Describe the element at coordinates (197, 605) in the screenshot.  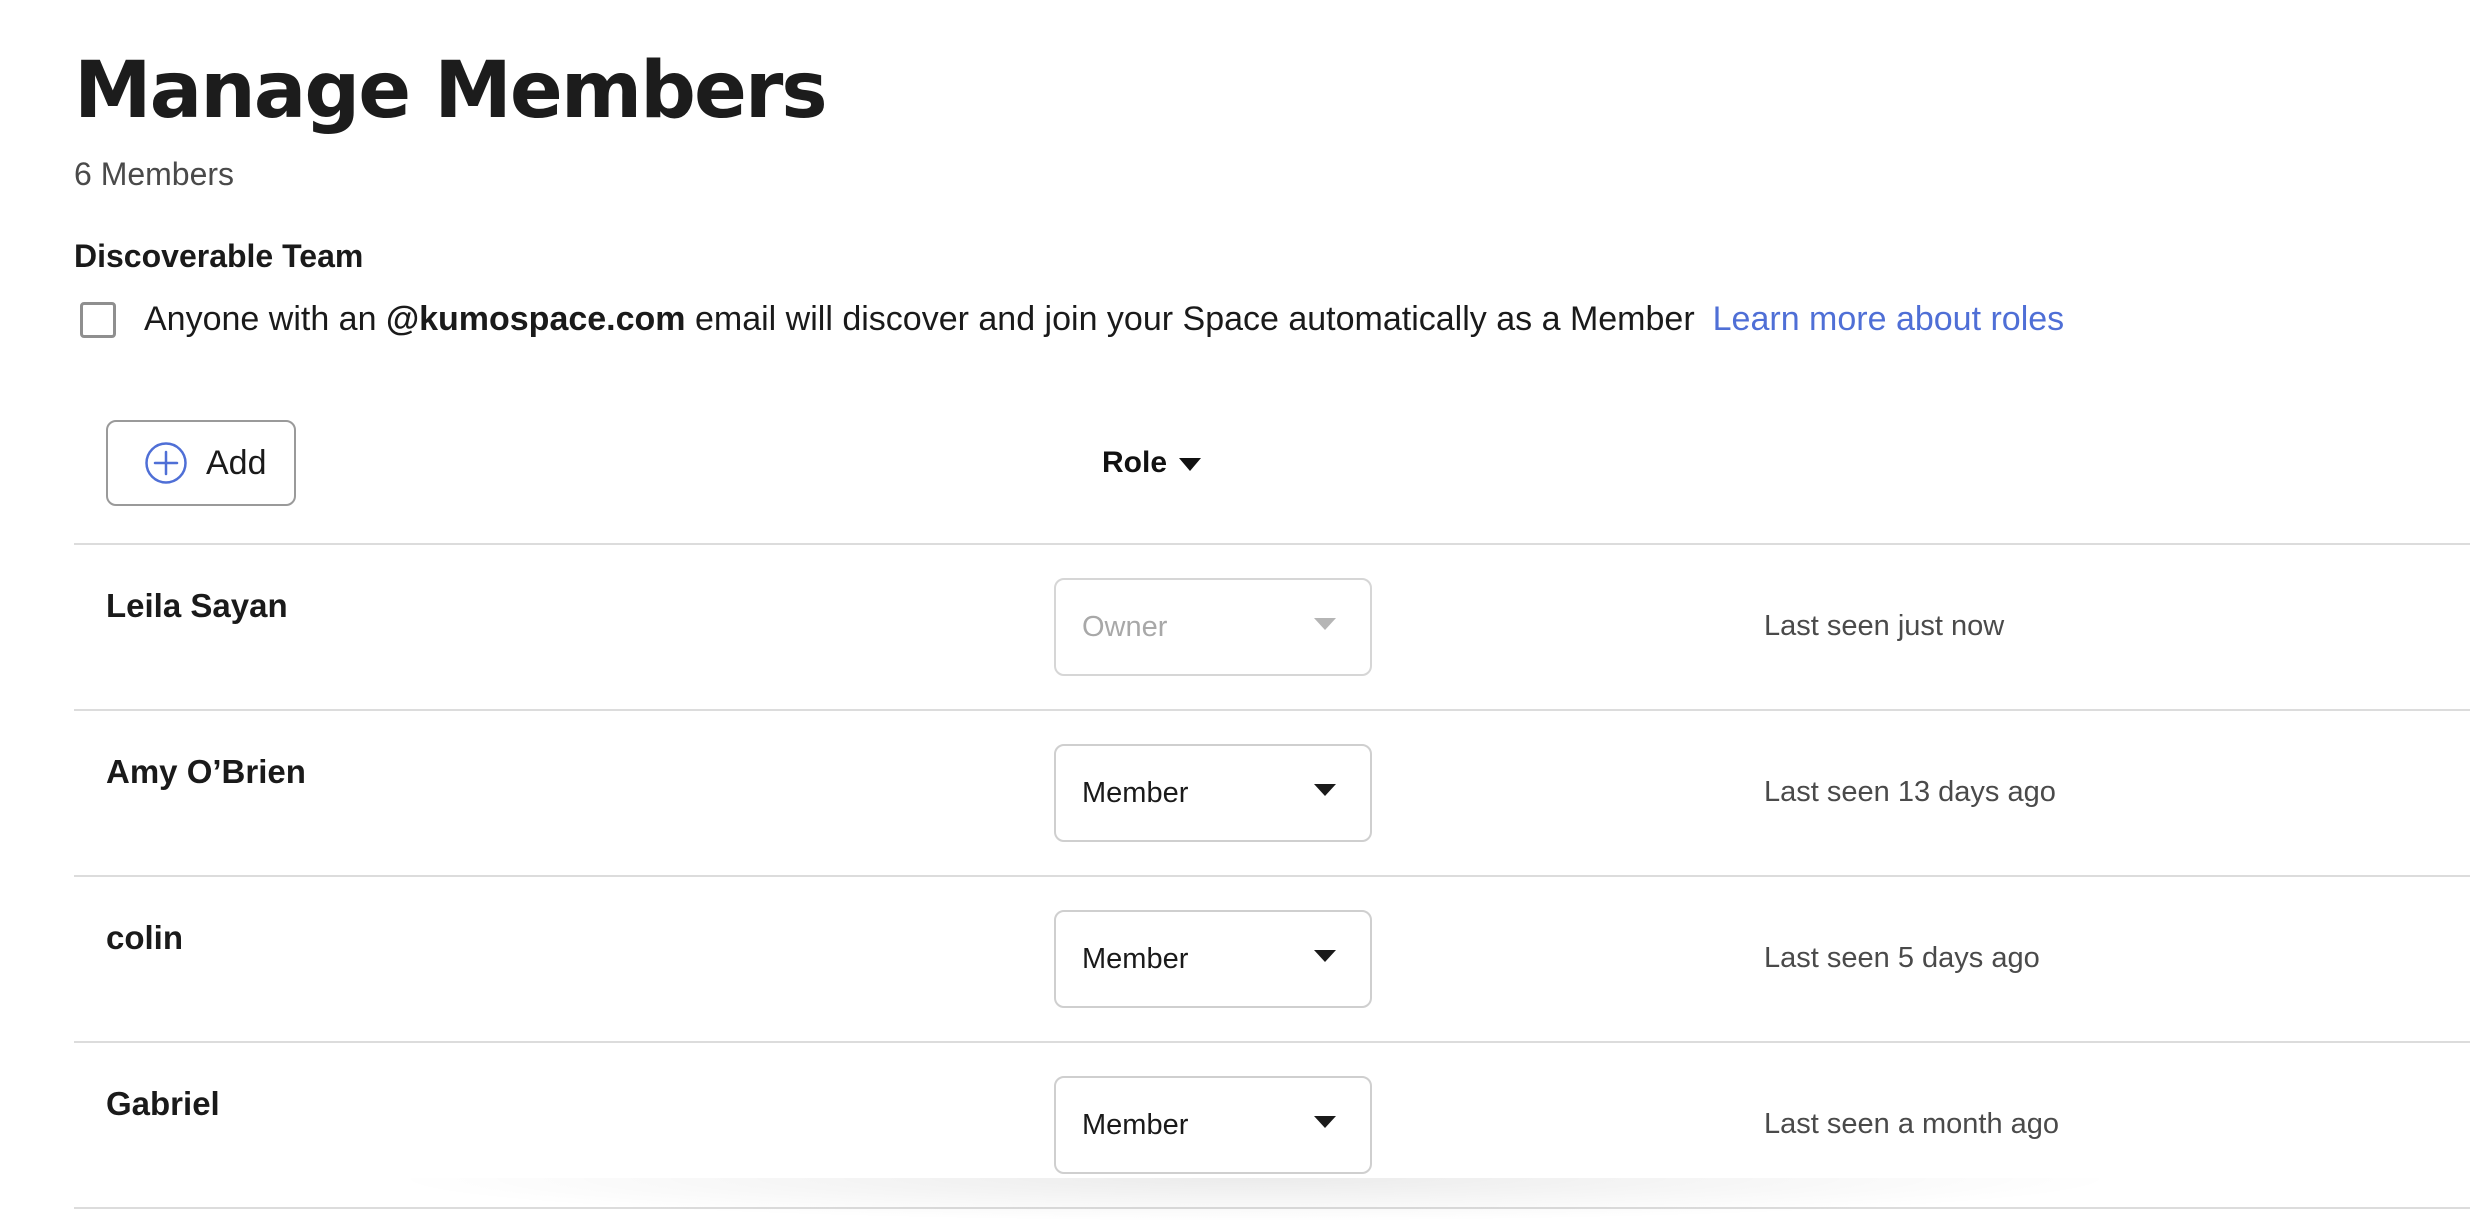
I see `member-name: Leila Sayan` at that location.